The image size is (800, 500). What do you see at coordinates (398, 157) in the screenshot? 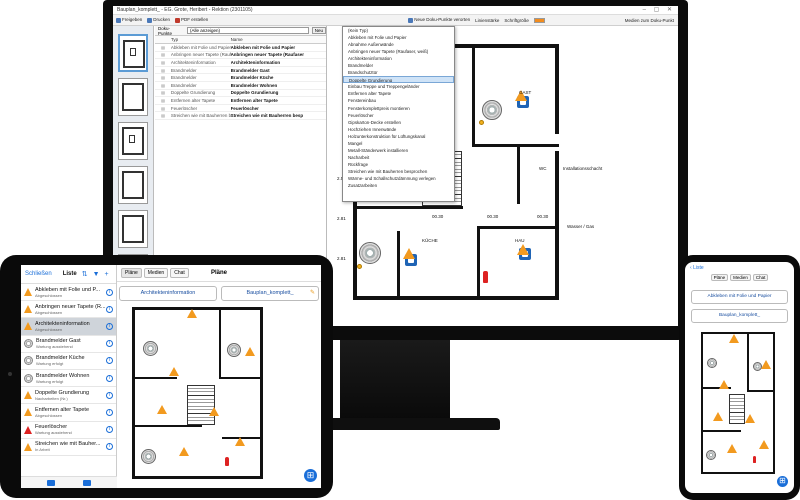
I see `dropdown-option: Nacharbeit` at bounding box center [398, 157].